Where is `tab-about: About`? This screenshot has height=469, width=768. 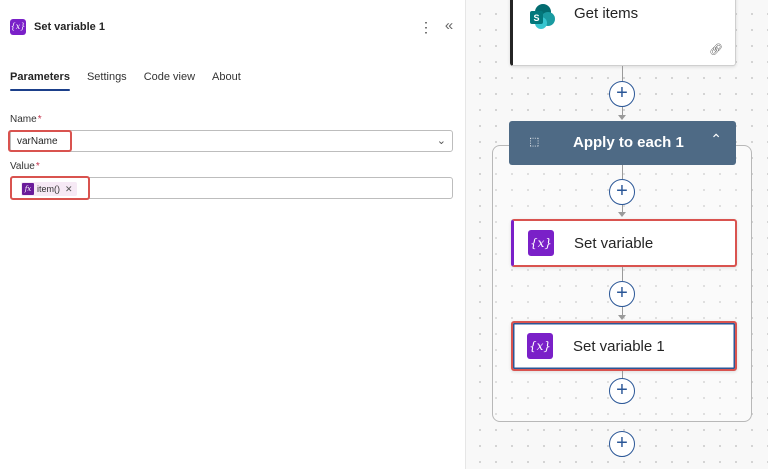 tab-about: About is located at coordinates (226, 81).